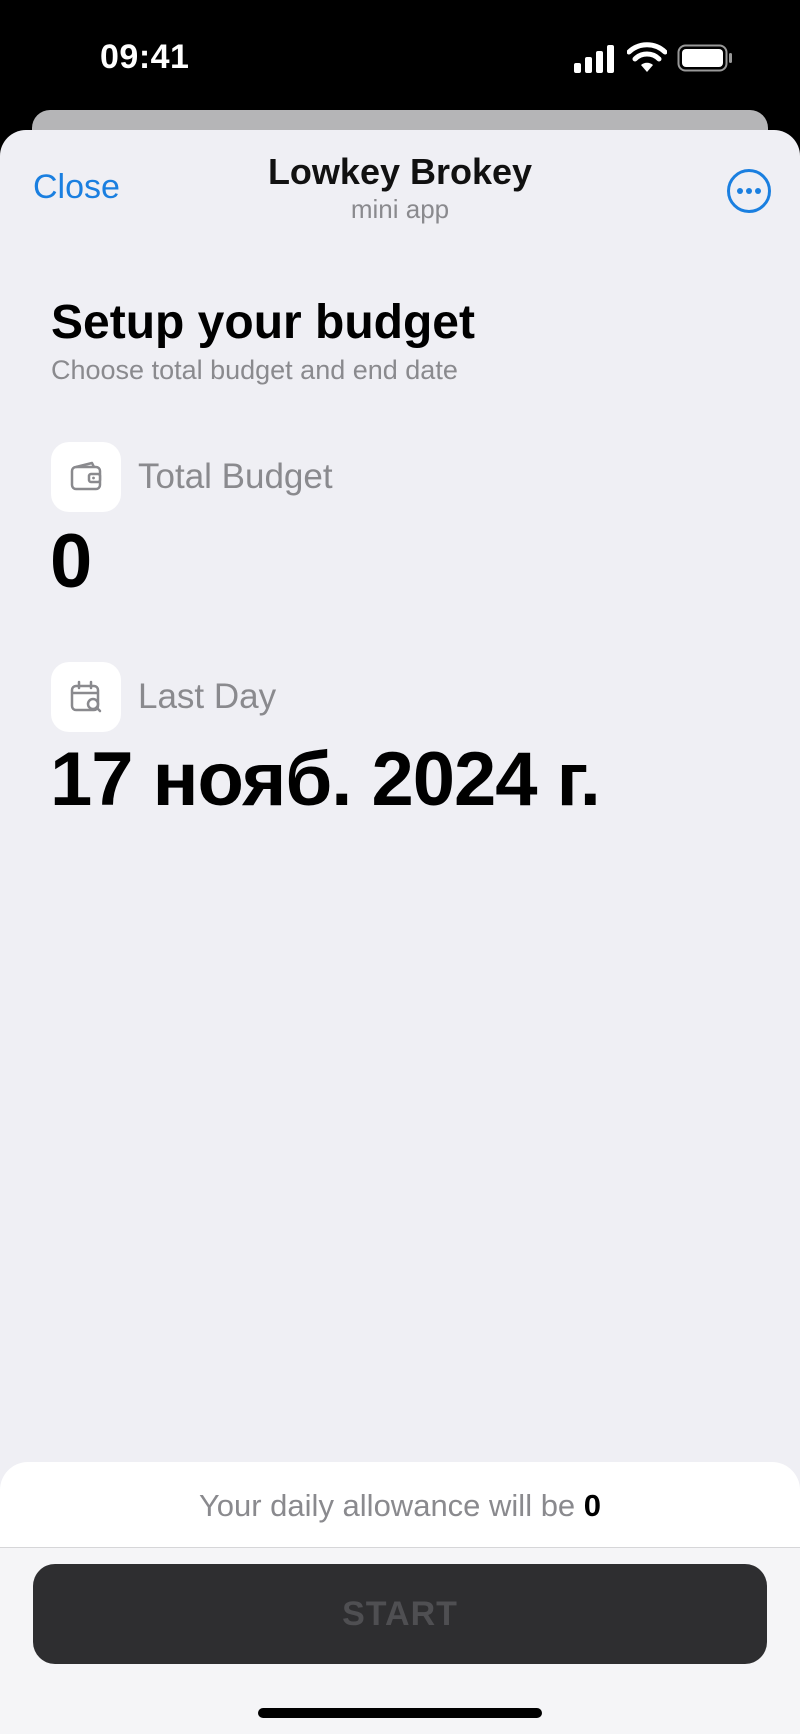 Image resolution: width=800 pixels, height=1734 pixels. Describe the element at coordinates (391, 1505) in the screenshot. I see `daily-allowance-label: Your daily allowance will be` at that location.